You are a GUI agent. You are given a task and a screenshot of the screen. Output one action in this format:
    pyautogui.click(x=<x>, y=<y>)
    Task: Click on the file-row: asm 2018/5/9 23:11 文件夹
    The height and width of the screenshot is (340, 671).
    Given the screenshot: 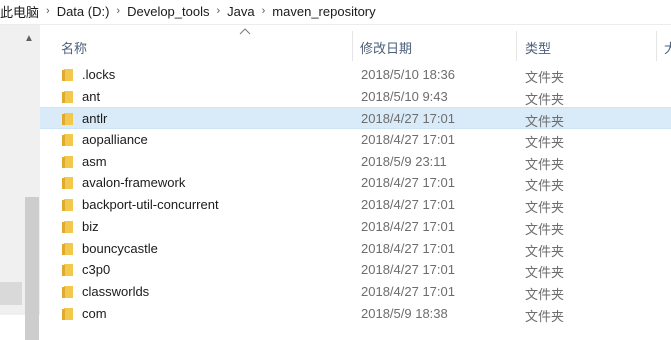 What is the action you would take?
    pyautogui.click(x=355, y=162)
    